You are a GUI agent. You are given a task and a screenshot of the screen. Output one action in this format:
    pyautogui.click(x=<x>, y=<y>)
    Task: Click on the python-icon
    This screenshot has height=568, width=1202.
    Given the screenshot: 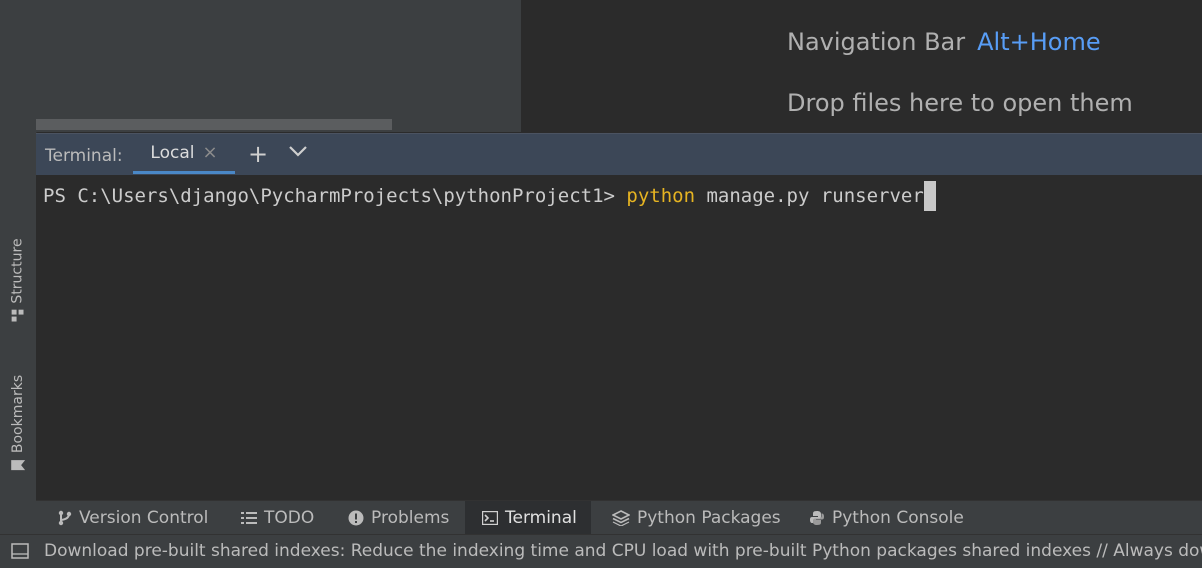 What is the action you would take?
    pyautogui.click(x=817, y=518)
    